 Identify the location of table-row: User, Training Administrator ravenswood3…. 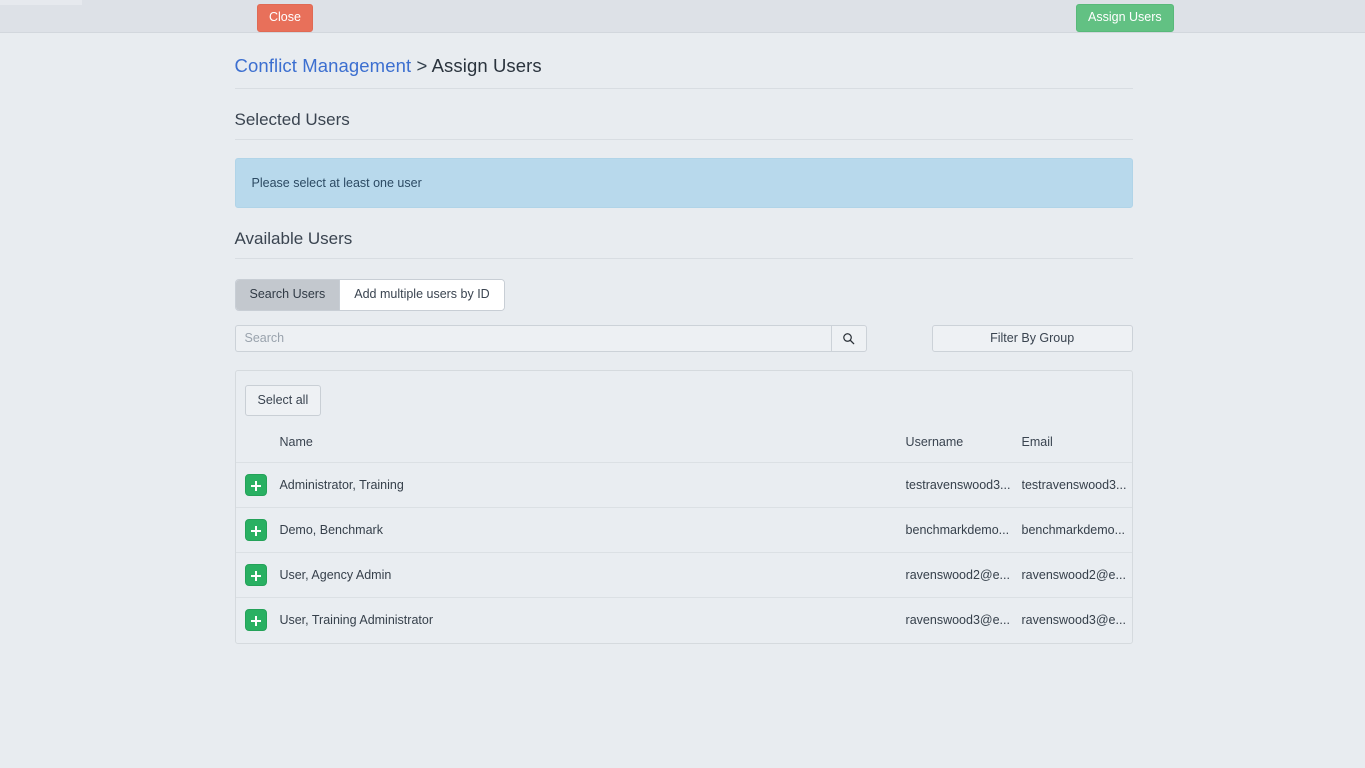
(683, 620).